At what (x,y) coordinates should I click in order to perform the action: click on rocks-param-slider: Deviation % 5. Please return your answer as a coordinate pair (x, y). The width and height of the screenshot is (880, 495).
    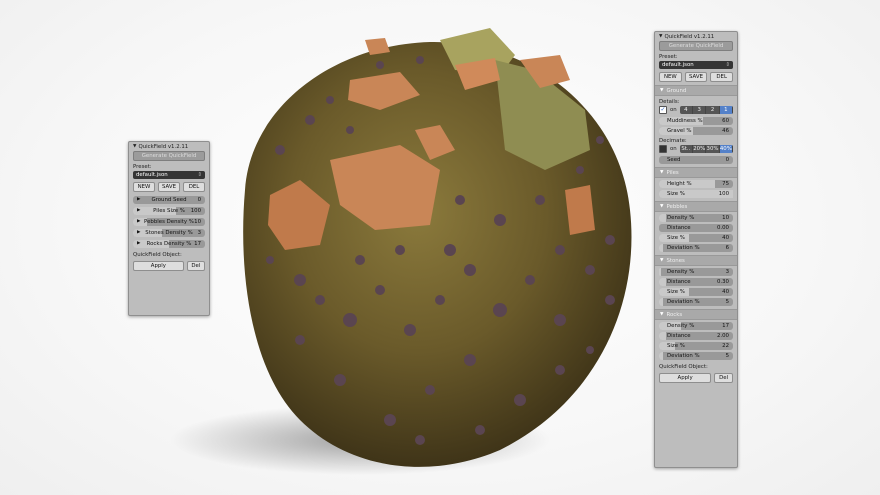
    Looking at the image, I should click on (696, 356).